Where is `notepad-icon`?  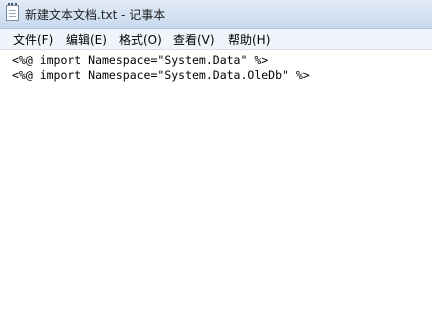
notepad-icon is located at coordinates (12, 12).